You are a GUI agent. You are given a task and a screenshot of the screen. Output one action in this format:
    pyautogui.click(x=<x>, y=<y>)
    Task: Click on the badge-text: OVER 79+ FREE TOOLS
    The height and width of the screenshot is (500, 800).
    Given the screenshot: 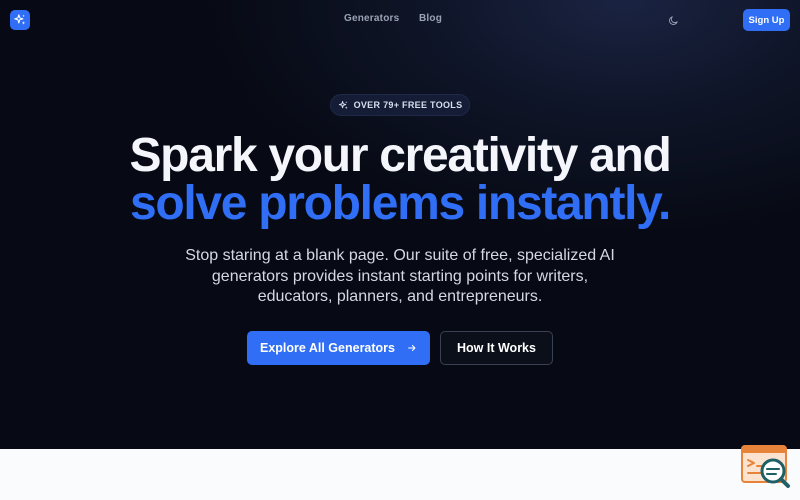 What is the action you would take?
    pyautogui.click(x=408, y=105)
    